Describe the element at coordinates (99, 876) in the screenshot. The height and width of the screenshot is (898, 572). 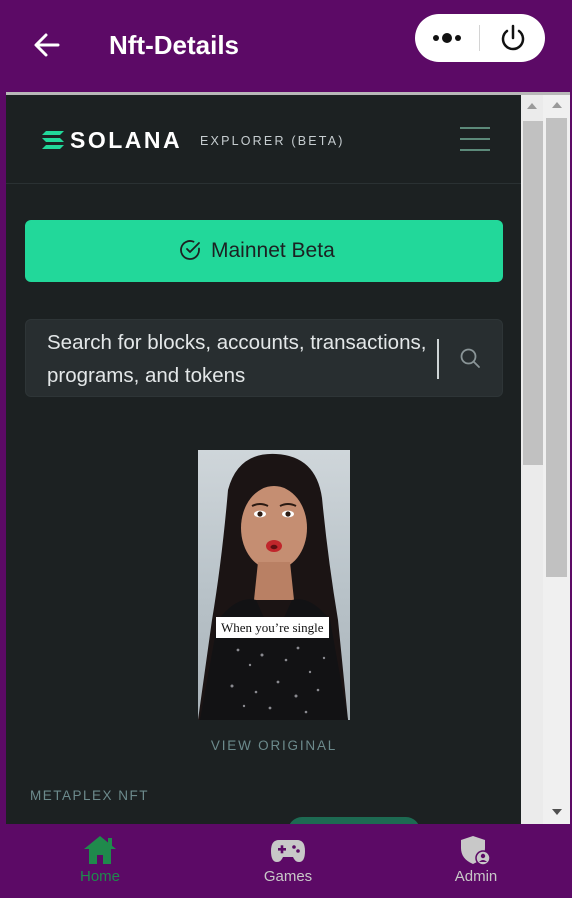
I see `tab-home-label: Home` at that location.